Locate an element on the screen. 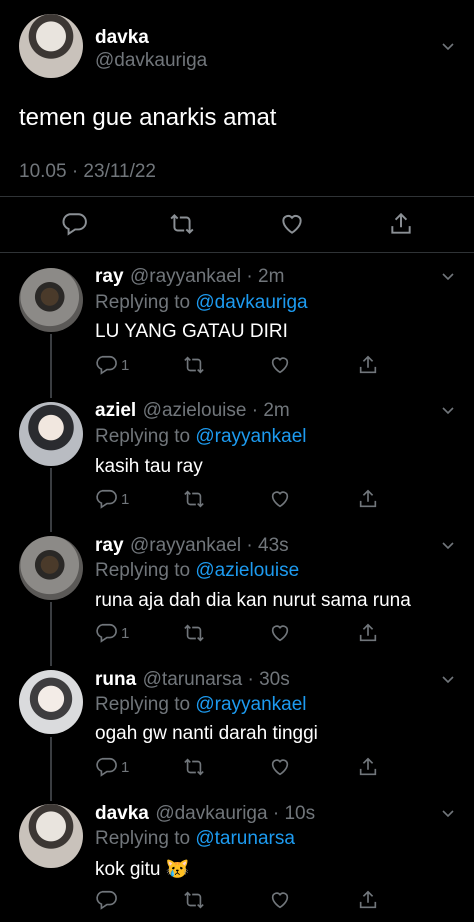 The image size is (474, 922). reply-text: LU YANG GATAU DIRI is located at coordinates (191, 331).